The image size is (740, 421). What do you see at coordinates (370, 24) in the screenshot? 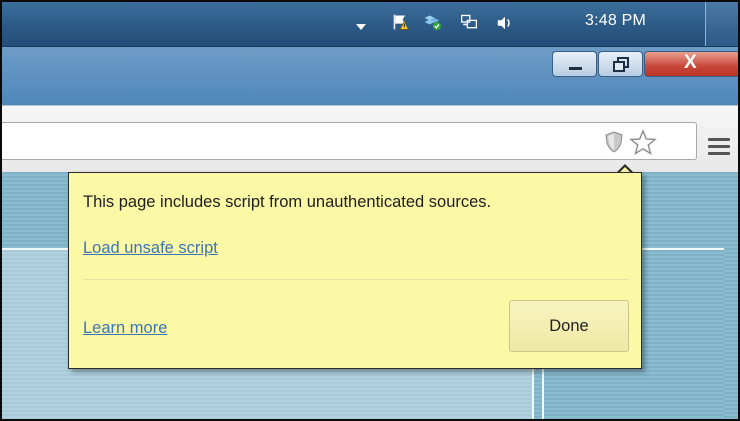
I see `taskbar: 3:48 PM` at bounding box center [370, 24].